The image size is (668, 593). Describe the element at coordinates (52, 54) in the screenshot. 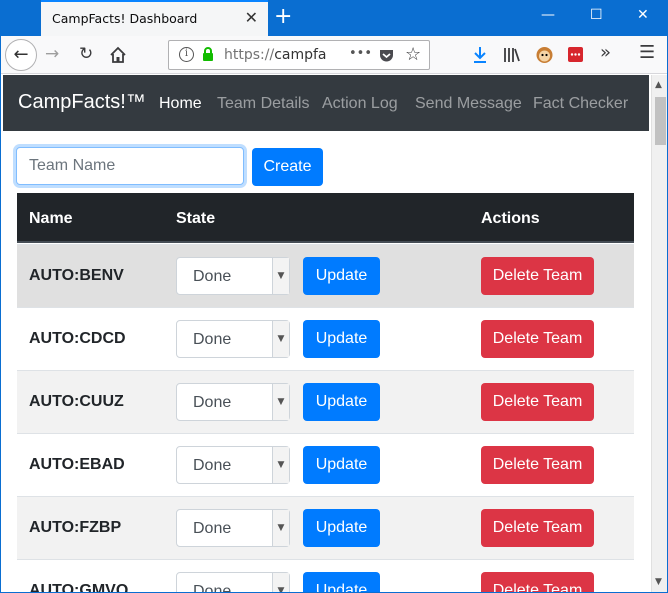

I see `forward-arrow-icon: →` at that location.